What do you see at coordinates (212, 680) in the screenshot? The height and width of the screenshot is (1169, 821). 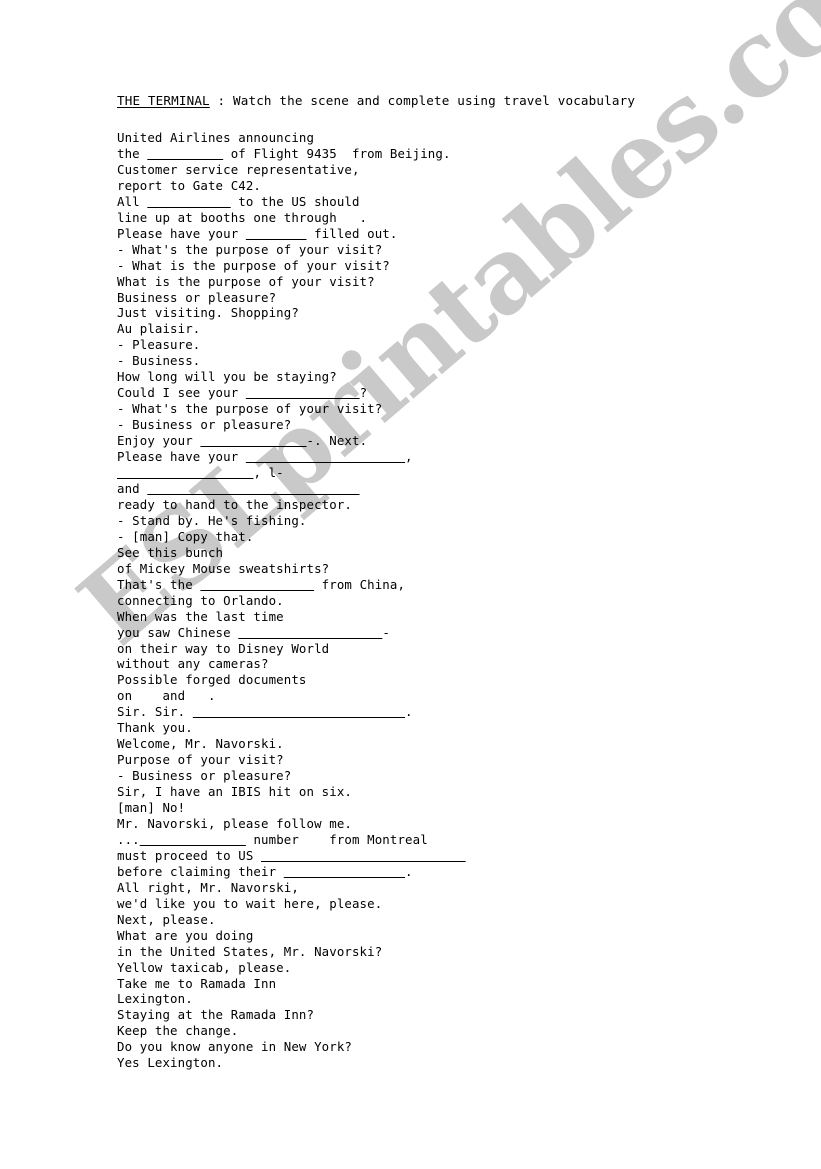 I see `worksheet-line: Possible forged documents` at bounding box center [212, 680].